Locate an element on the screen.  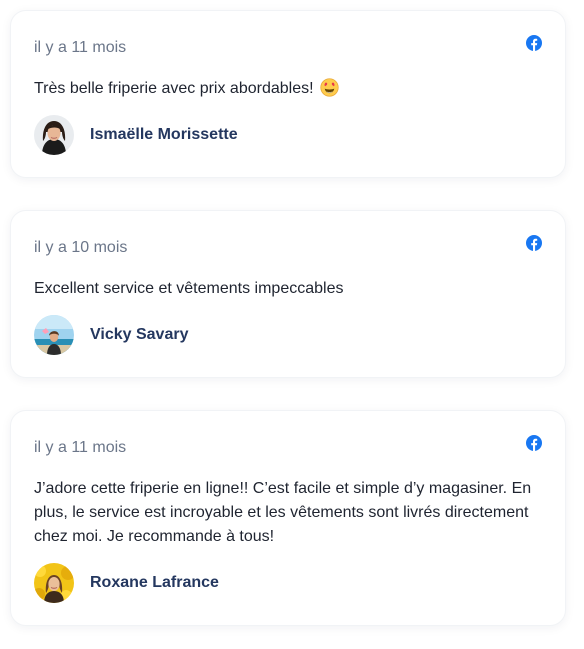
author-name: Vicky Savary is located at coordinates (139, 335).